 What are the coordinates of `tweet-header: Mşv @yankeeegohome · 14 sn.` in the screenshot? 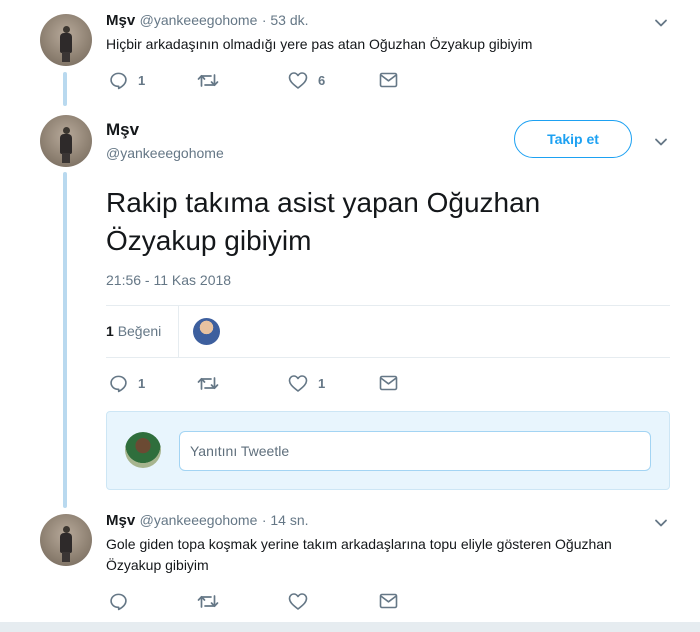 It's located at (207, 521).